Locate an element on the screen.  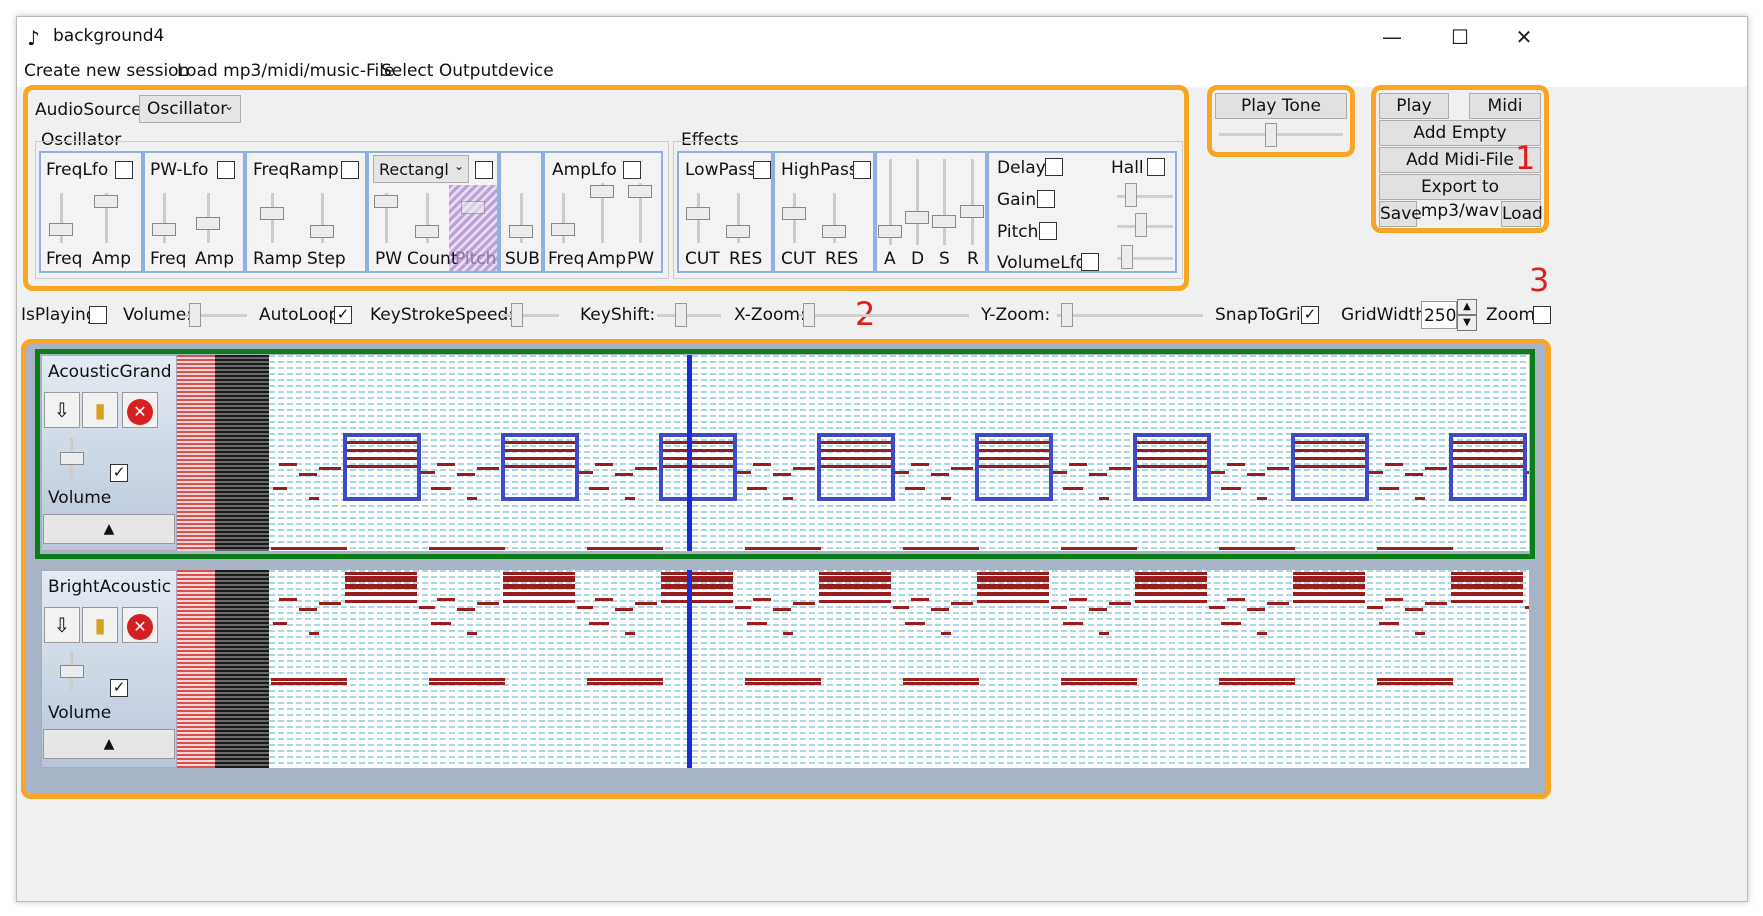
delay-checkbox is located at coordinates (1054, 167).